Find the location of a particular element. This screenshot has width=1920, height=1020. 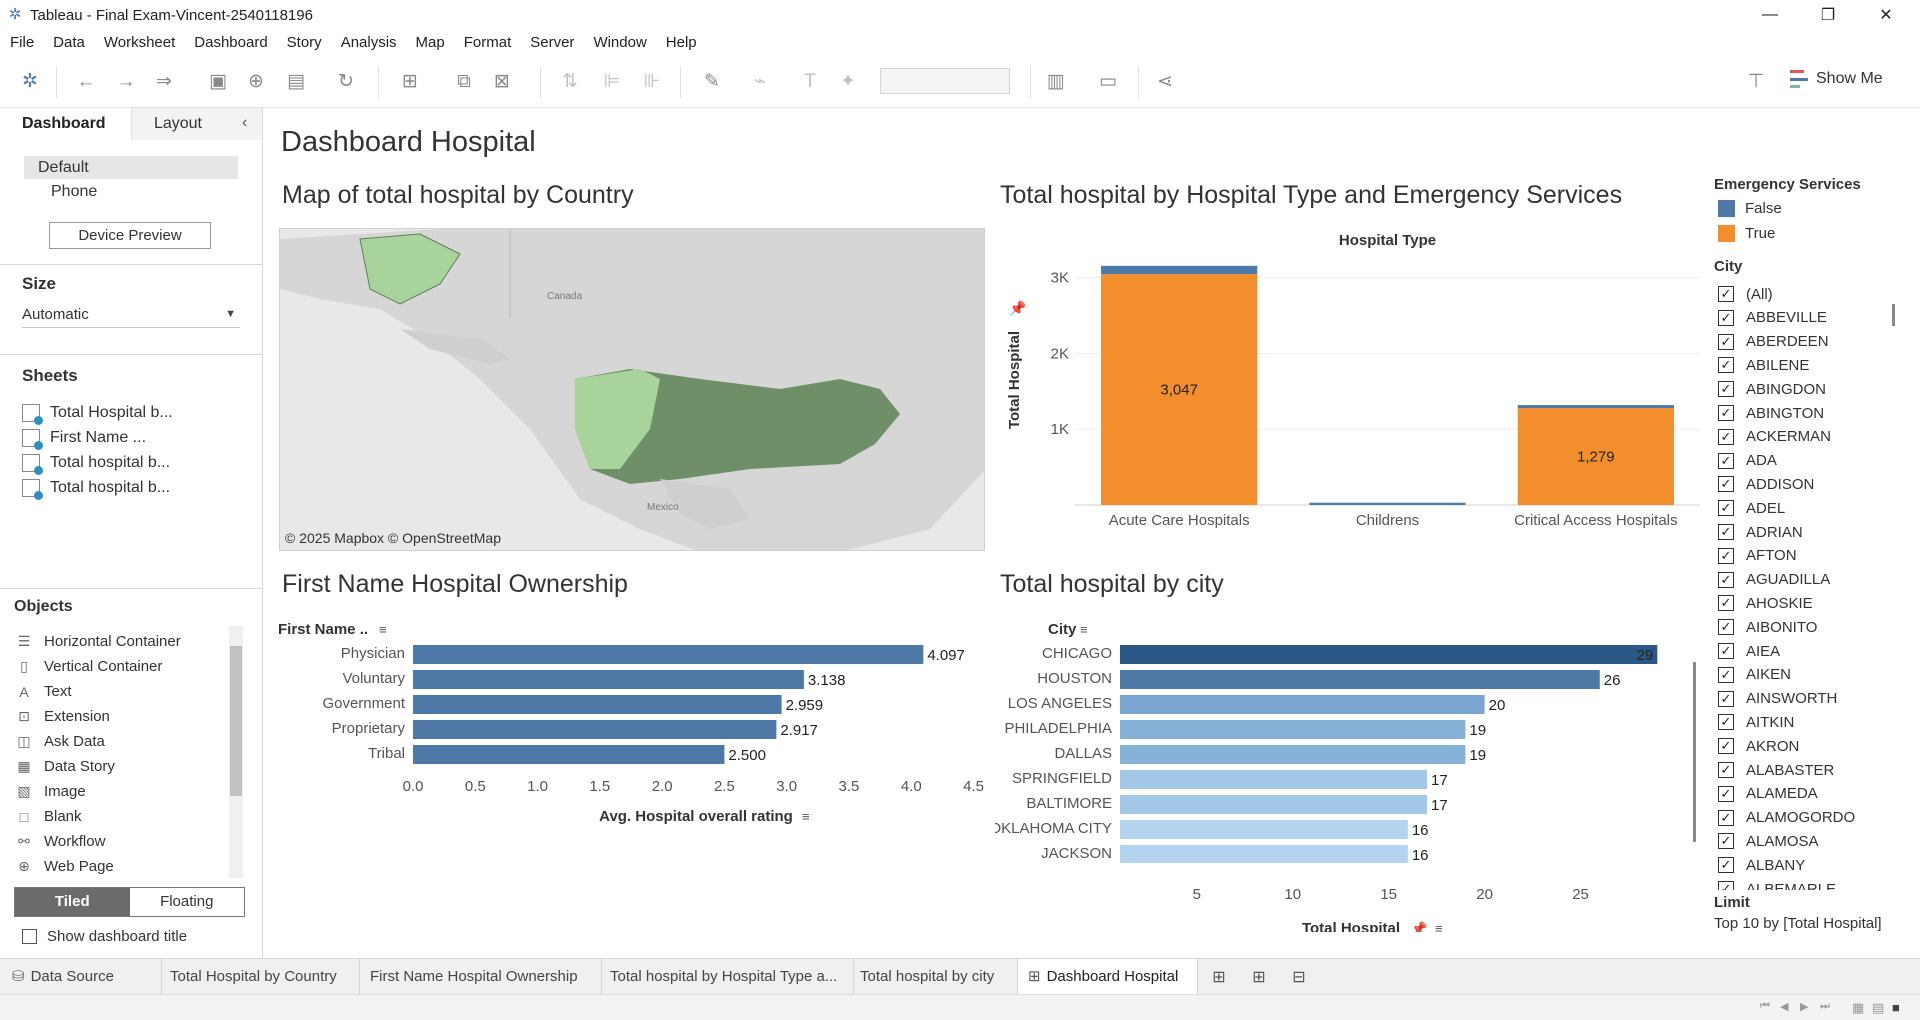

city-filter-item: ✓ ABINGDON is located at coordinates (1772, 389).